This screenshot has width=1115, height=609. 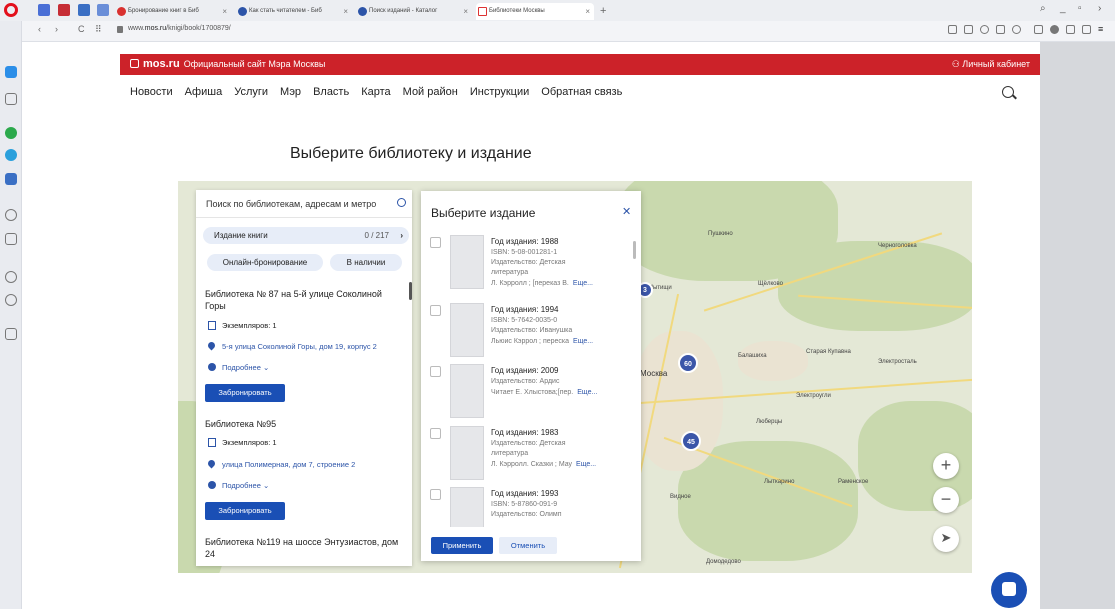 I want to click on vpn-icon, so click(x=984, y=29).